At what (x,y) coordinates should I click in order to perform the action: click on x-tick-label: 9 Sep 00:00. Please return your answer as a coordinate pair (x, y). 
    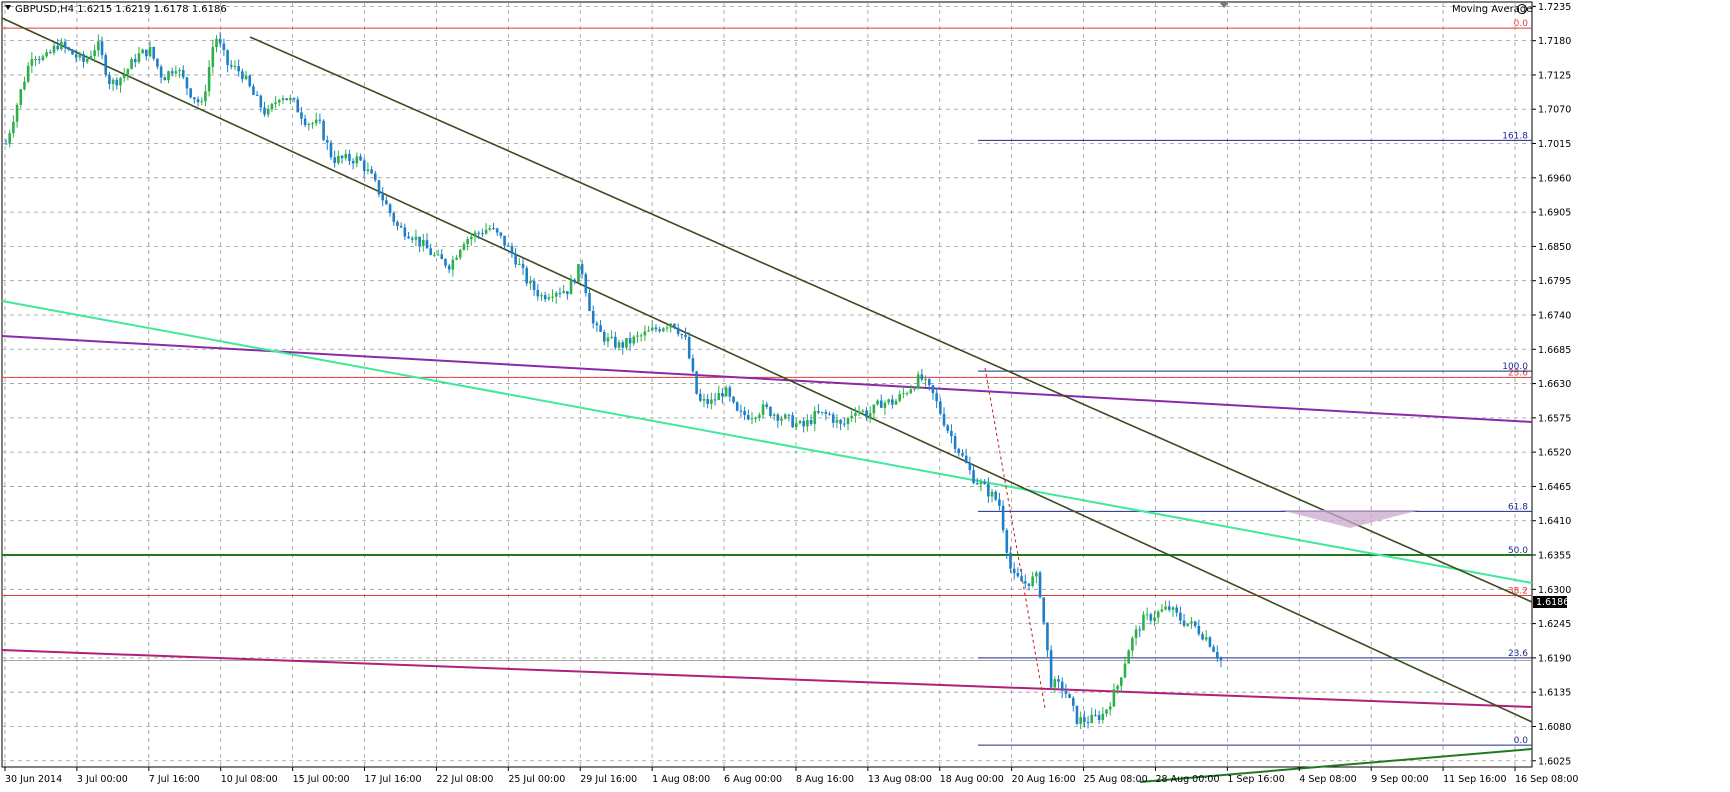
    Looking at the image, I should click on (1399, 779).